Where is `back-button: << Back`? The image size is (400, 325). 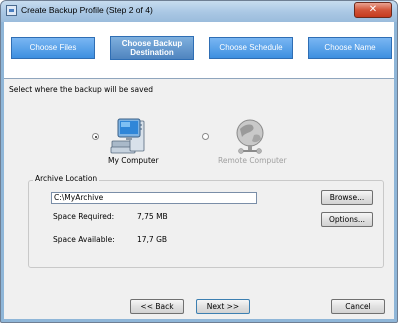 back-button: << Back is located at coordinates (157, 306).